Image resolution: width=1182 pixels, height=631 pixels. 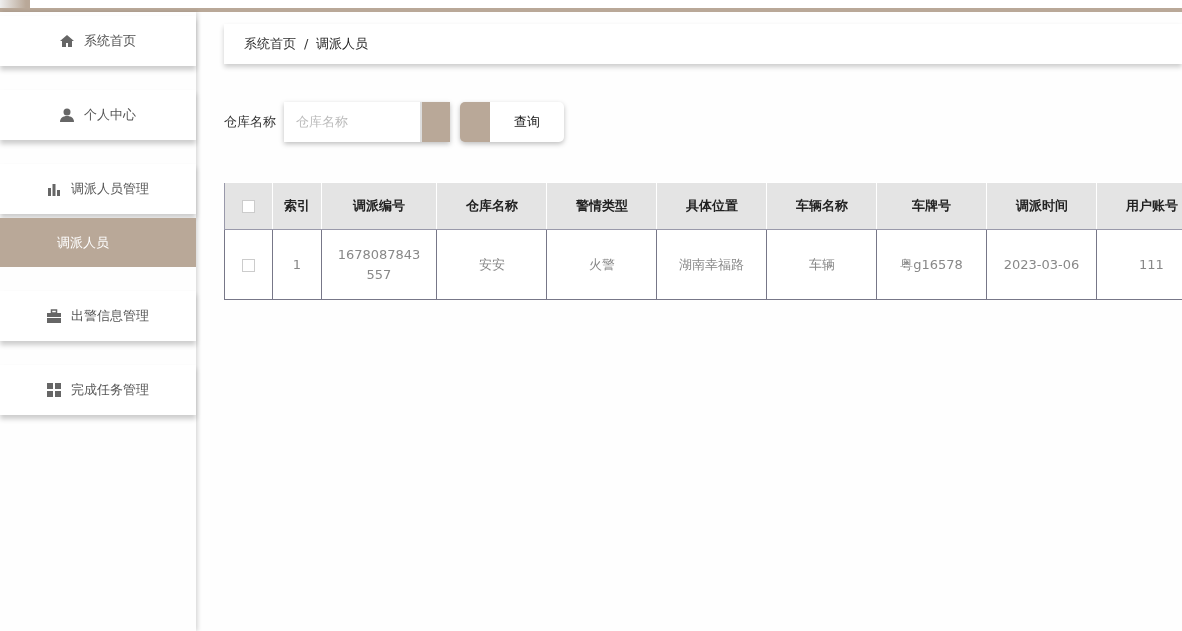 What do you see at coordinates (491, 206) in the screenshot?
I see `column-header: 仓库名称` at bounding box center [491, 206].